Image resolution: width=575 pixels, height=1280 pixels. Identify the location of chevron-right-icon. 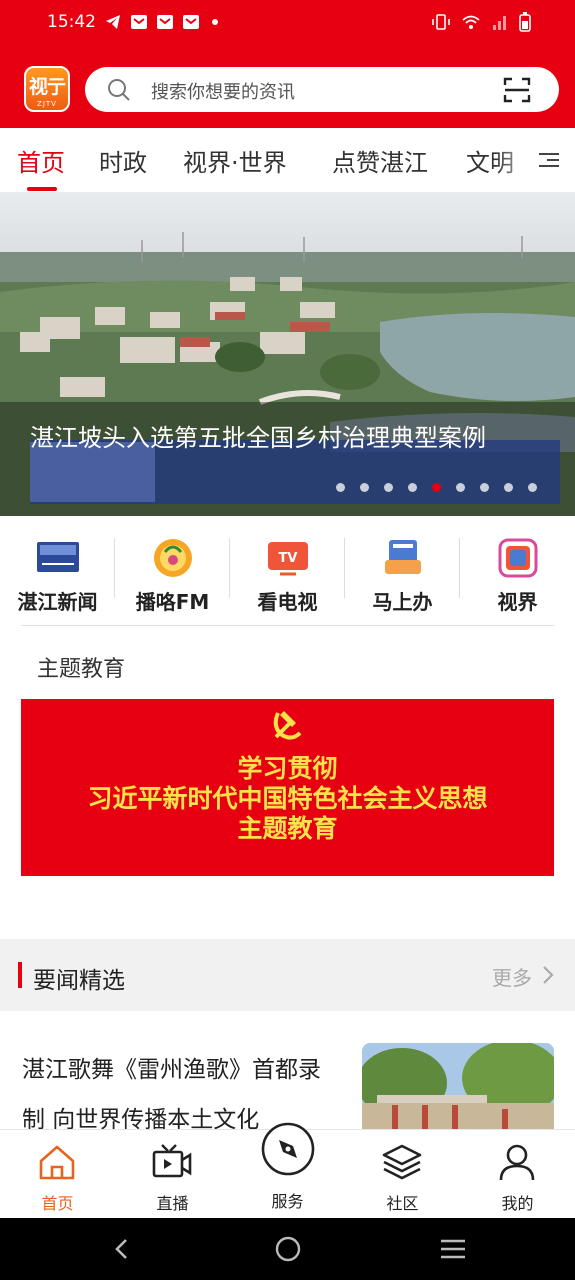
(548, 975).